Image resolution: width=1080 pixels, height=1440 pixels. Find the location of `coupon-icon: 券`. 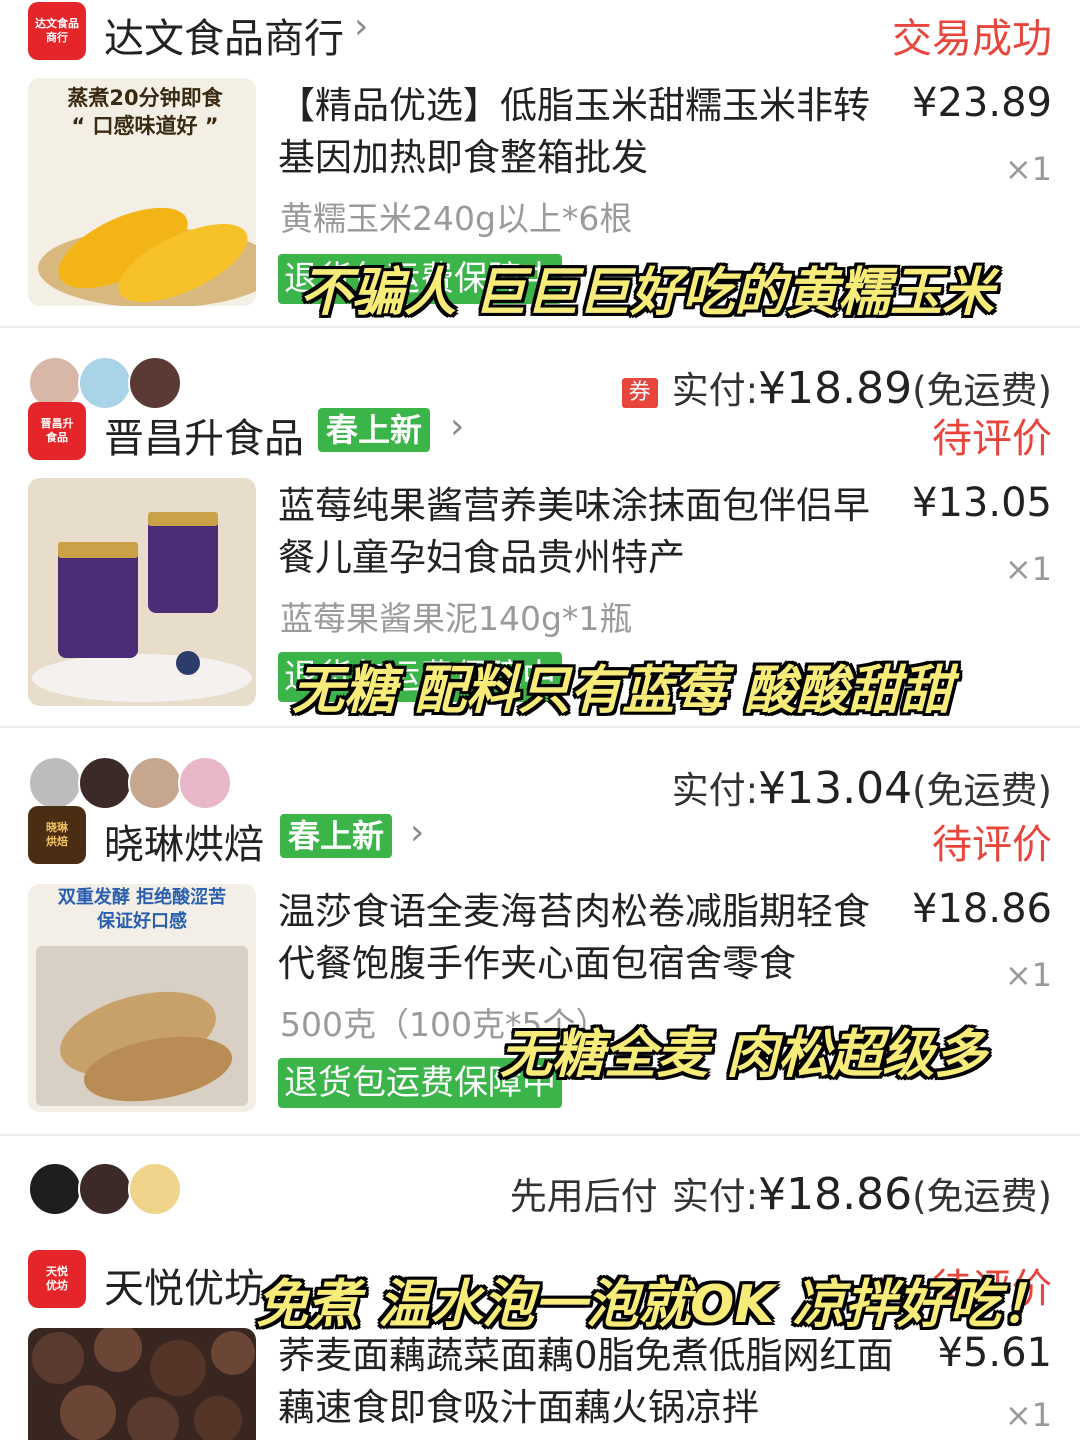

coupon-icon: 券 is located at coordinates (639, 392).